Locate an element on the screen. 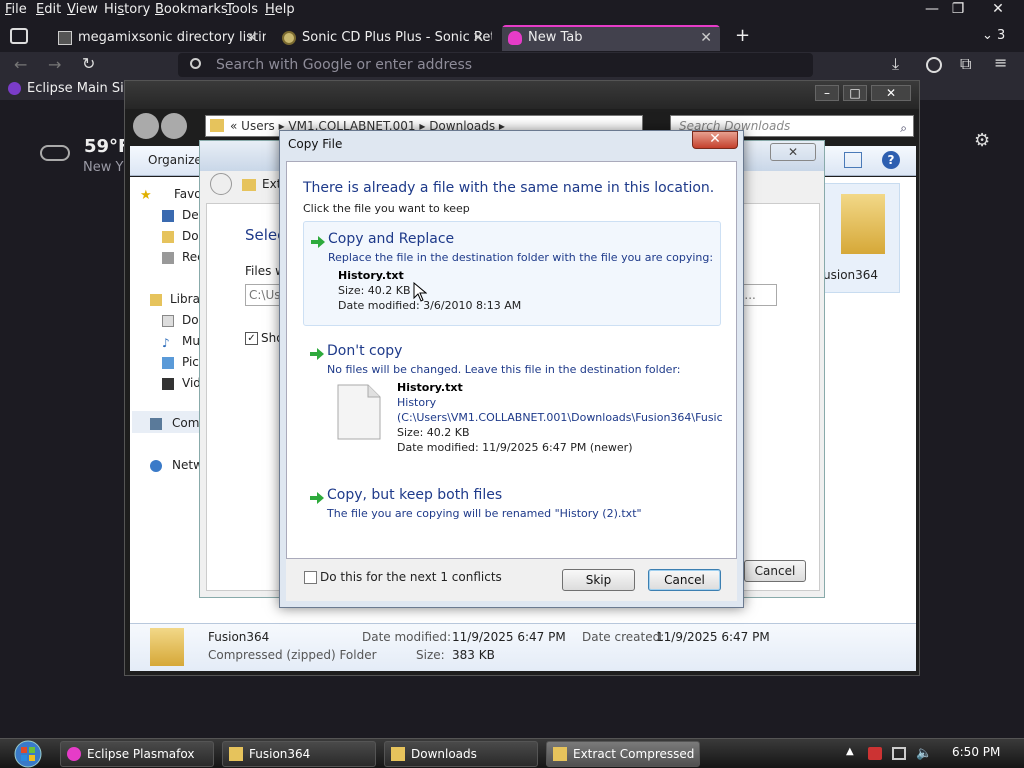 The image size is (1024, 768). file-item-fusion364: usion364 is located at coordinates (860, 238).